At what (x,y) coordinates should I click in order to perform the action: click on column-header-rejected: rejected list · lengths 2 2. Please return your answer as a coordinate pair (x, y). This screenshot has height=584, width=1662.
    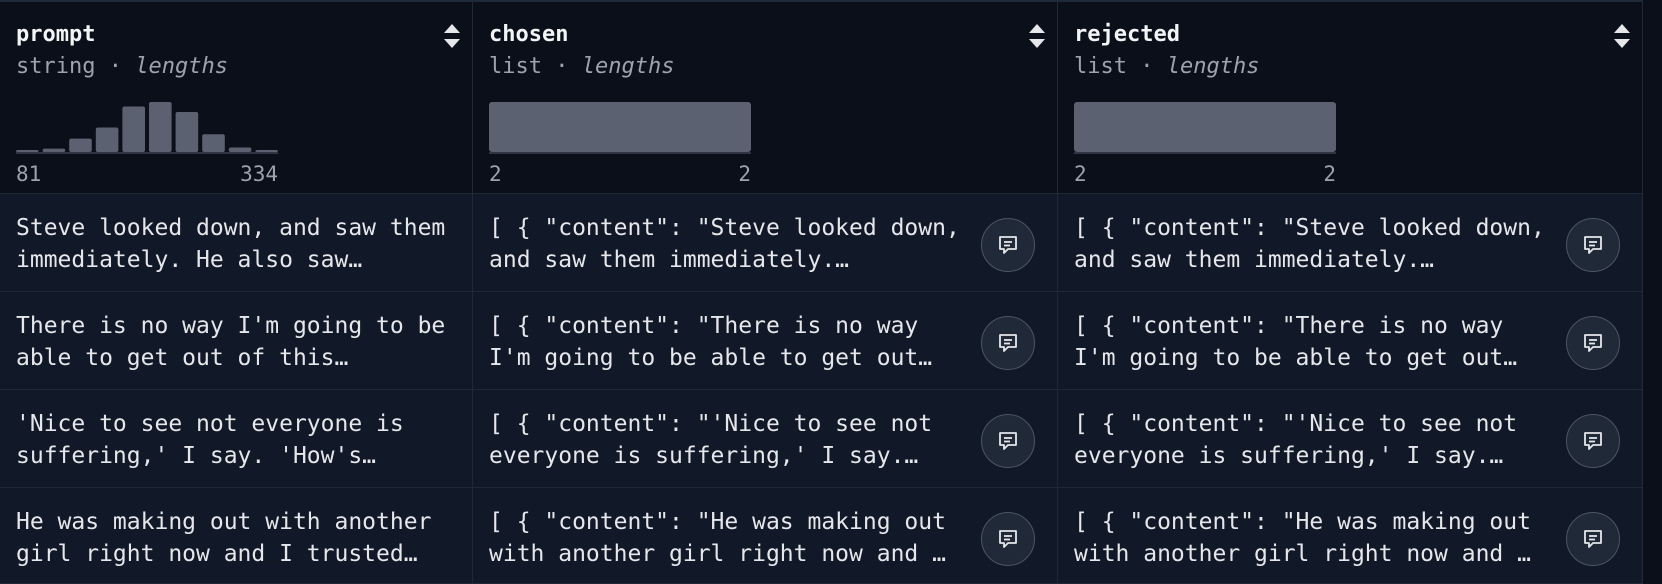
    Looking at the image, I should click on (1350, 97).